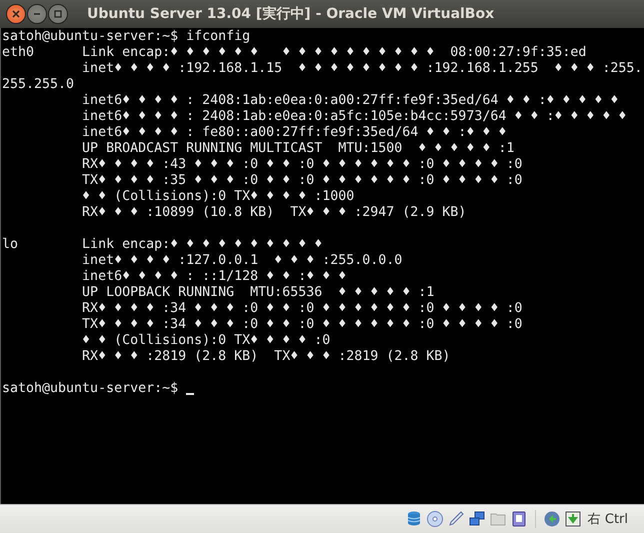  Describe the element at coordinates (354, 117) in the screenshot. I see `terminal-line: inet6♦ ♦ ♦ ♦ : 2408:1ab:e0ea:0:a5fc:105e:b4cc:5973/64 ♦ ♦ :♦ ♦ ♦ ♦ ♦` at that location.